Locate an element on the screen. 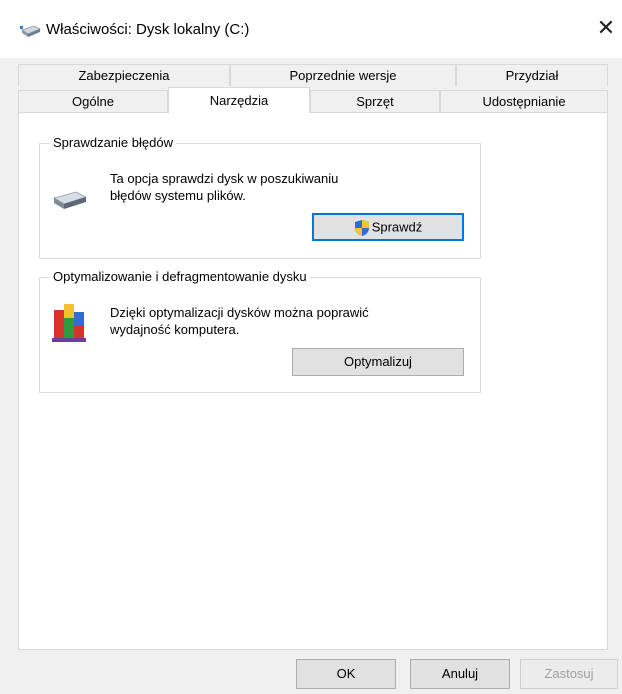  optimize-description-line2: wydajność komputera. is located at coordinates (175, 329).